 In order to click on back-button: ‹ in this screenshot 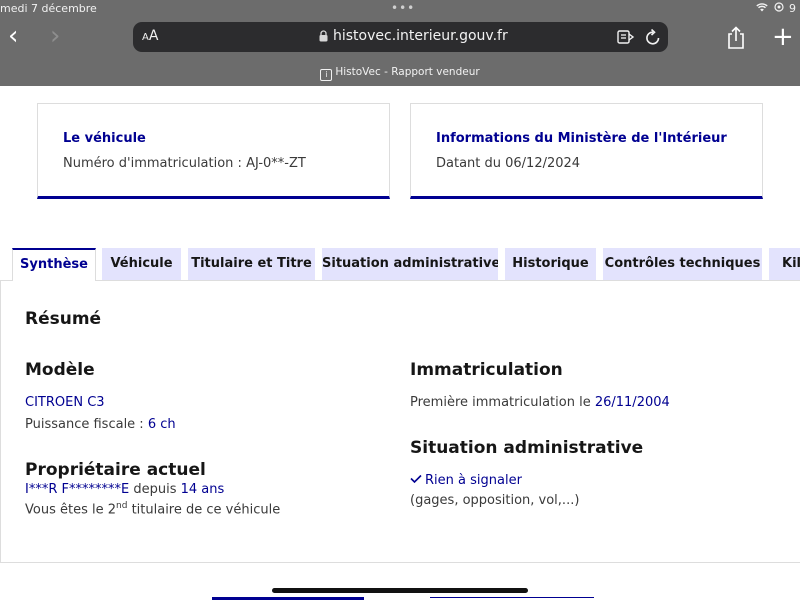, I will do `click(13, 36)`.